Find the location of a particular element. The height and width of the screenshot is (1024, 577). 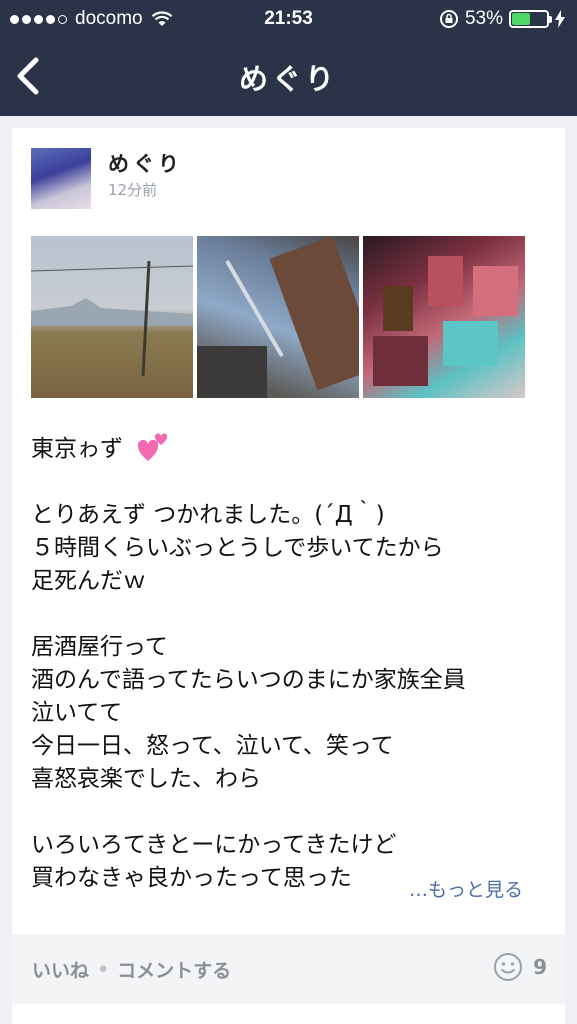

like-count-area: 9 is located at coordinates (520, 967).